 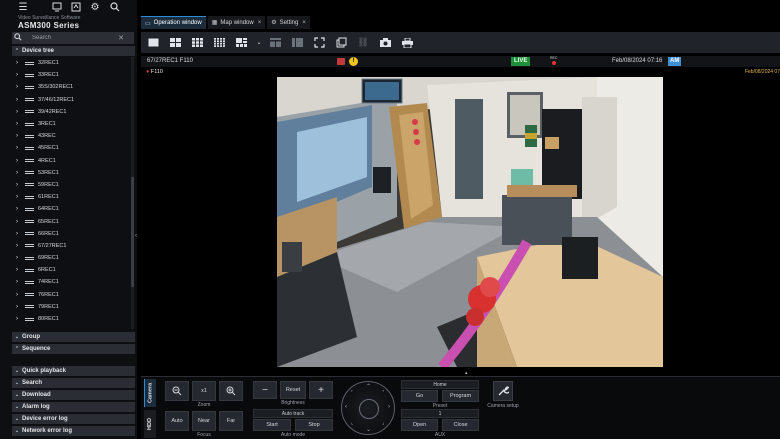 I want to click on section-download: ⌄ Download, so click(x=73, y=395).